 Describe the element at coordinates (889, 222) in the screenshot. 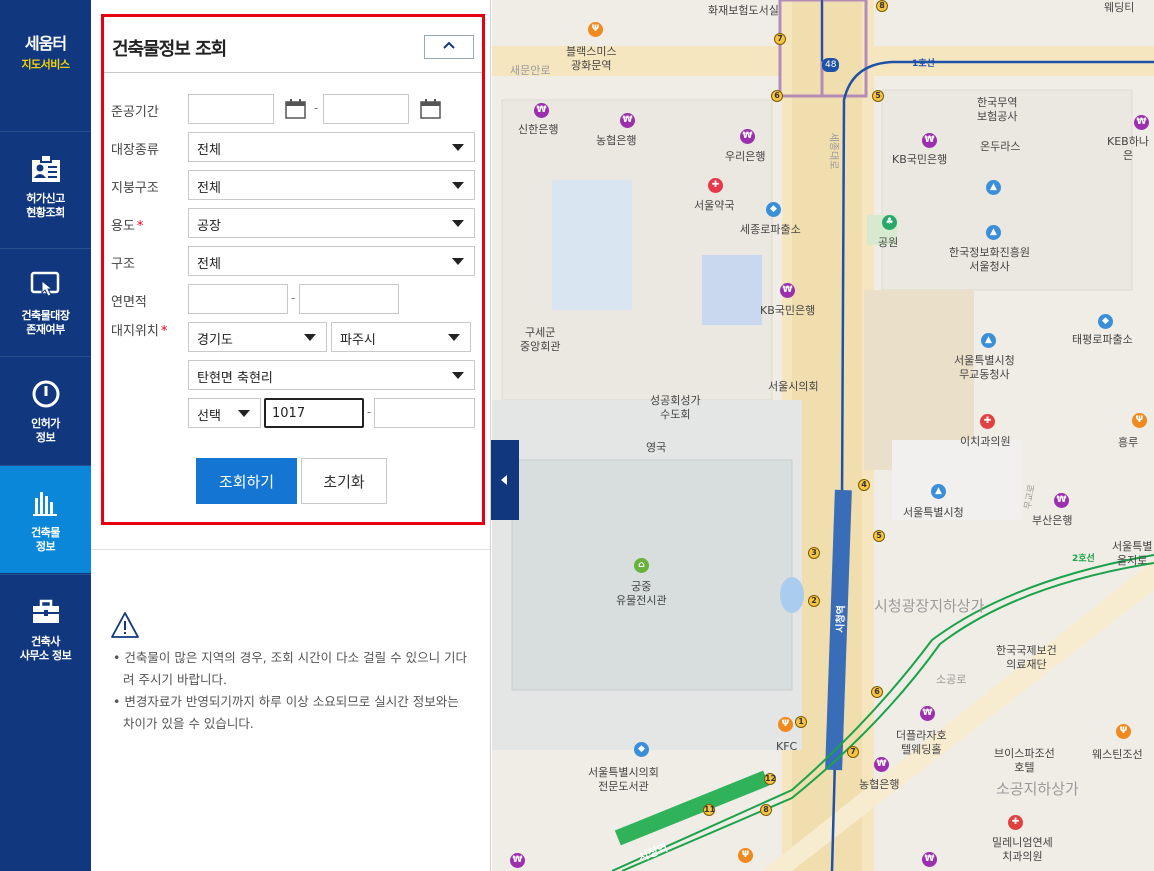

I see `park-icon: ♣` at that location.